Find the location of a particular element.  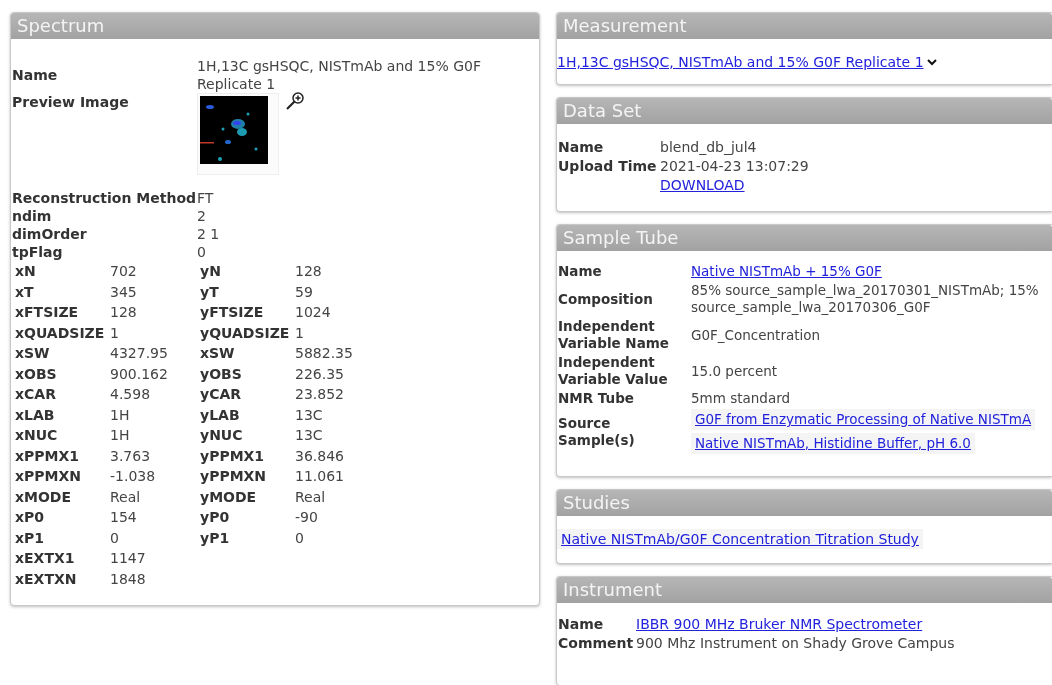

param-value: 226.35 is located at coordinates (320, 374).